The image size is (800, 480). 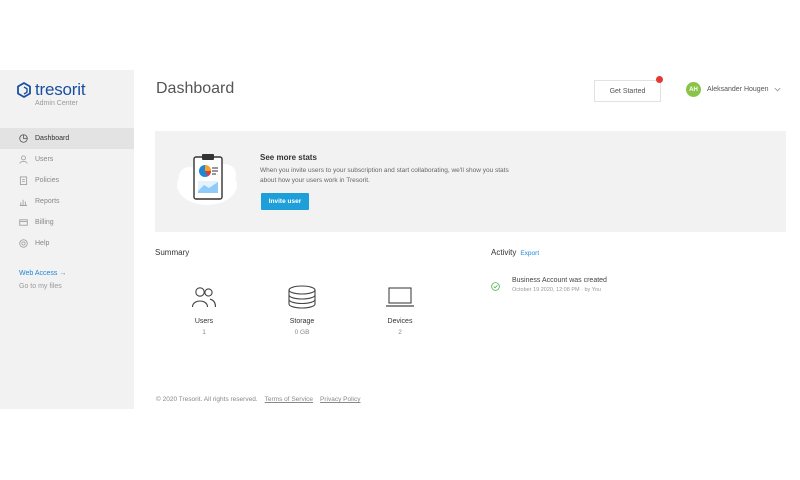 I want to click on activity-header: Activity Export, so click(x=515, y=252).